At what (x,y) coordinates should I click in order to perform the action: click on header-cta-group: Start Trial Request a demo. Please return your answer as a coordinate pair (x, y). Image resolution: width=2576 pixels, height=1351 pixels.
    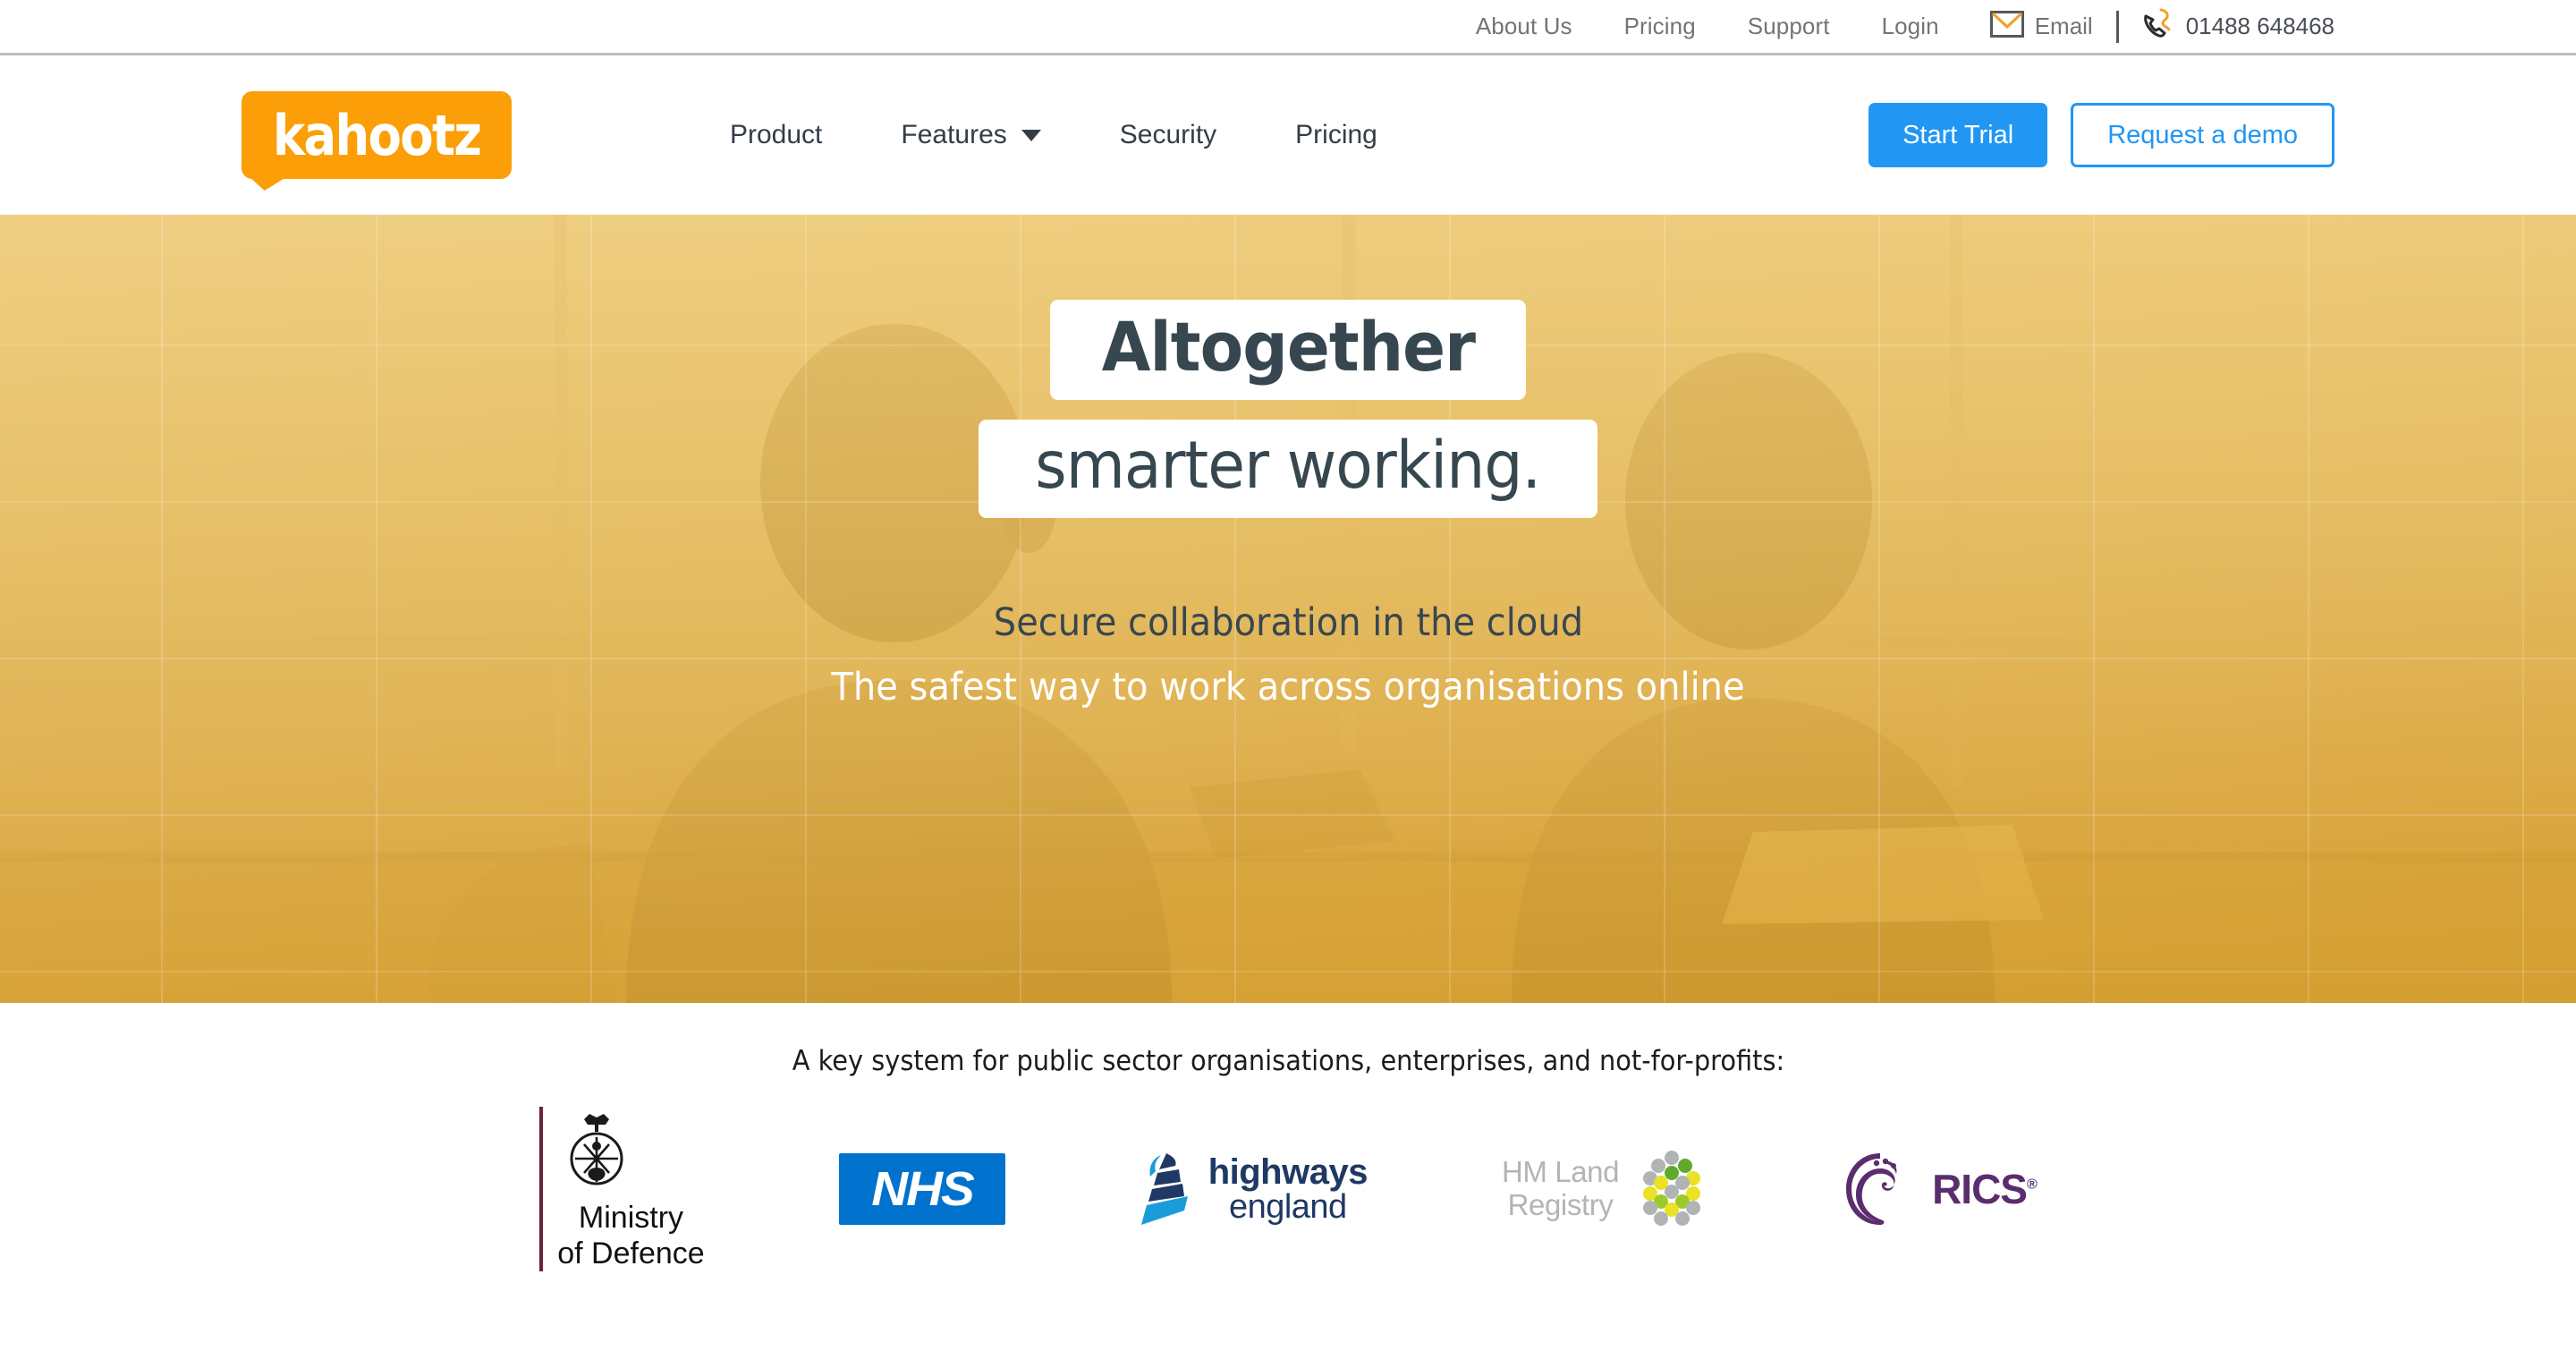
    Looking at the image, I should click on (2101, 135).